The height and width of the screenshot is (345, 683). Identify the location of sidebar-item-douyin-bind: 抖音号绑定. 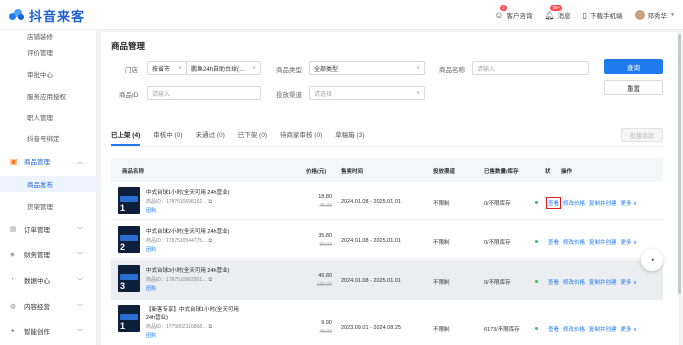
(48, 138).